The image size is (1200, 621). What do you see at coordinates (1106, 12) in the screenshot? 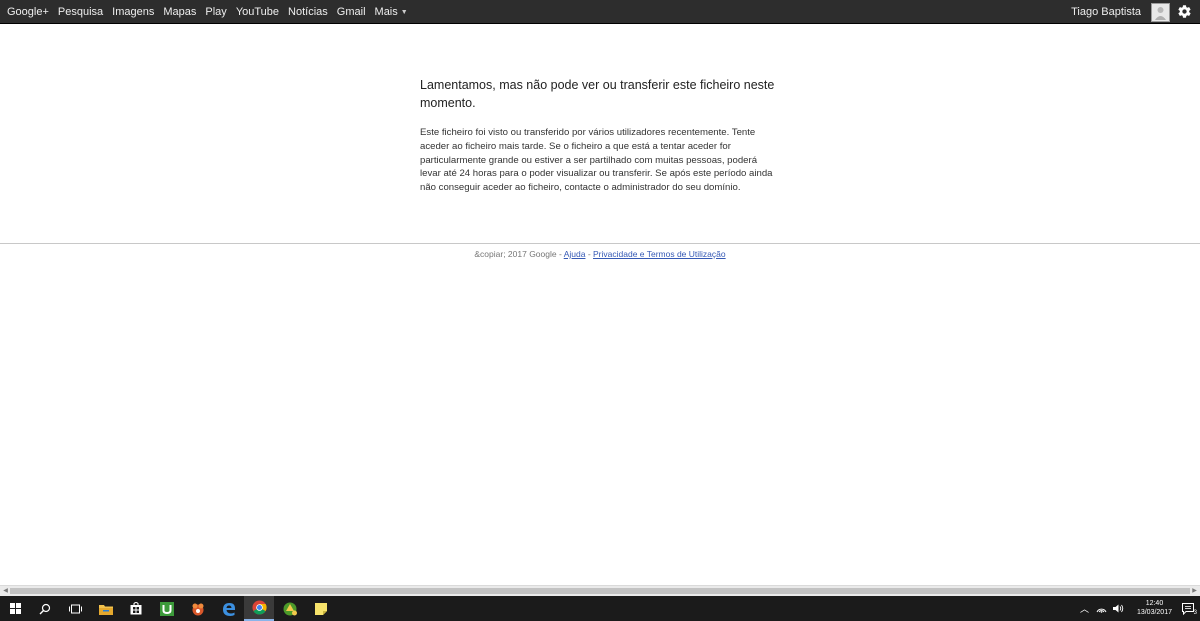
I see `account-name: Tiago Baptista` at bounding box center [1106, 12].